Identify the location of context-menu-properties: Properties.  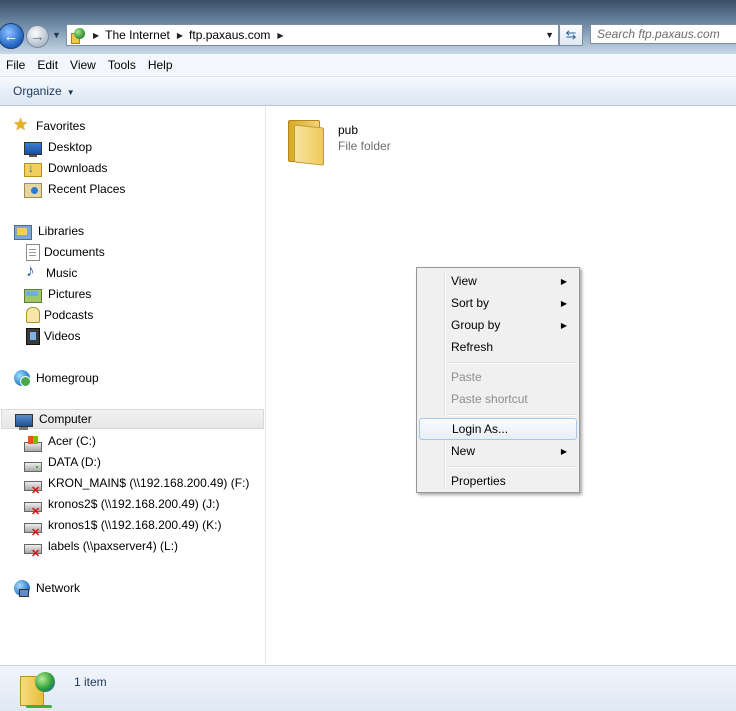
(498, 481).